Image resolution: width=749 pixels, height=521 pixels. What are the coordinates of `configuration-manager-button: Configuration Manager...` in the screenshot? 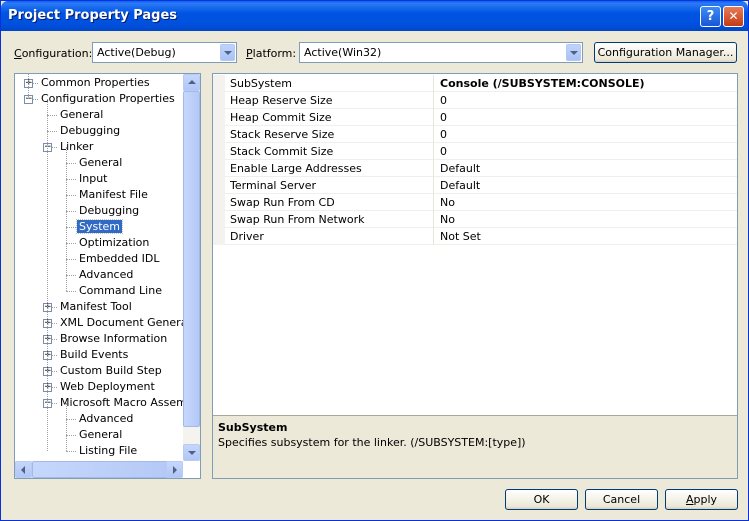 It's located at (665, 52).